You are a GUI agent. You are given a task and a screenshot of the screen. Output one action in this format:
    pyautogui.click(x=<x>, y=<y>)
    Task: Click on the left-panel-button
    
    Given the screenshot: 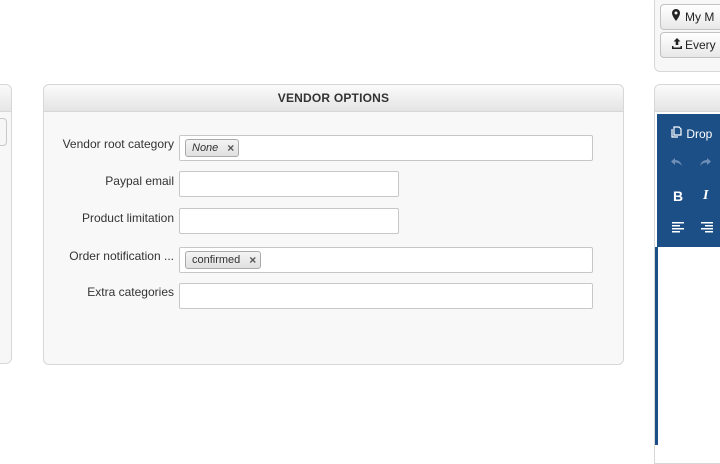 What is the action you would take?
    pyautogui.click(x=3, y=132)
    